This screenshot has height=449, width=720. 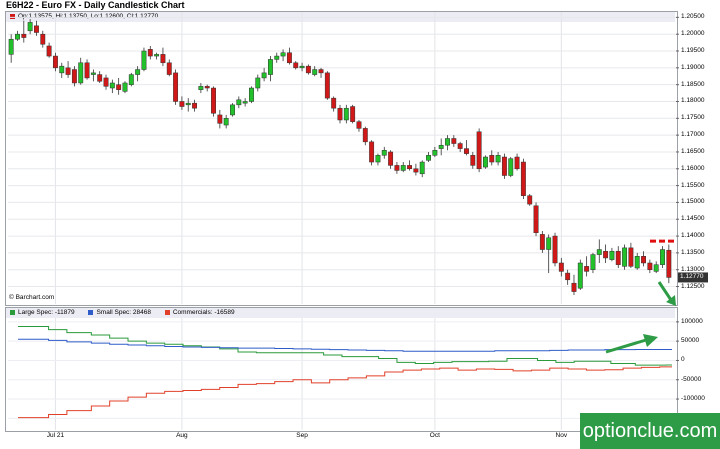 I want to click on cot-tick-label: 50000, so click(x=690, y=341).